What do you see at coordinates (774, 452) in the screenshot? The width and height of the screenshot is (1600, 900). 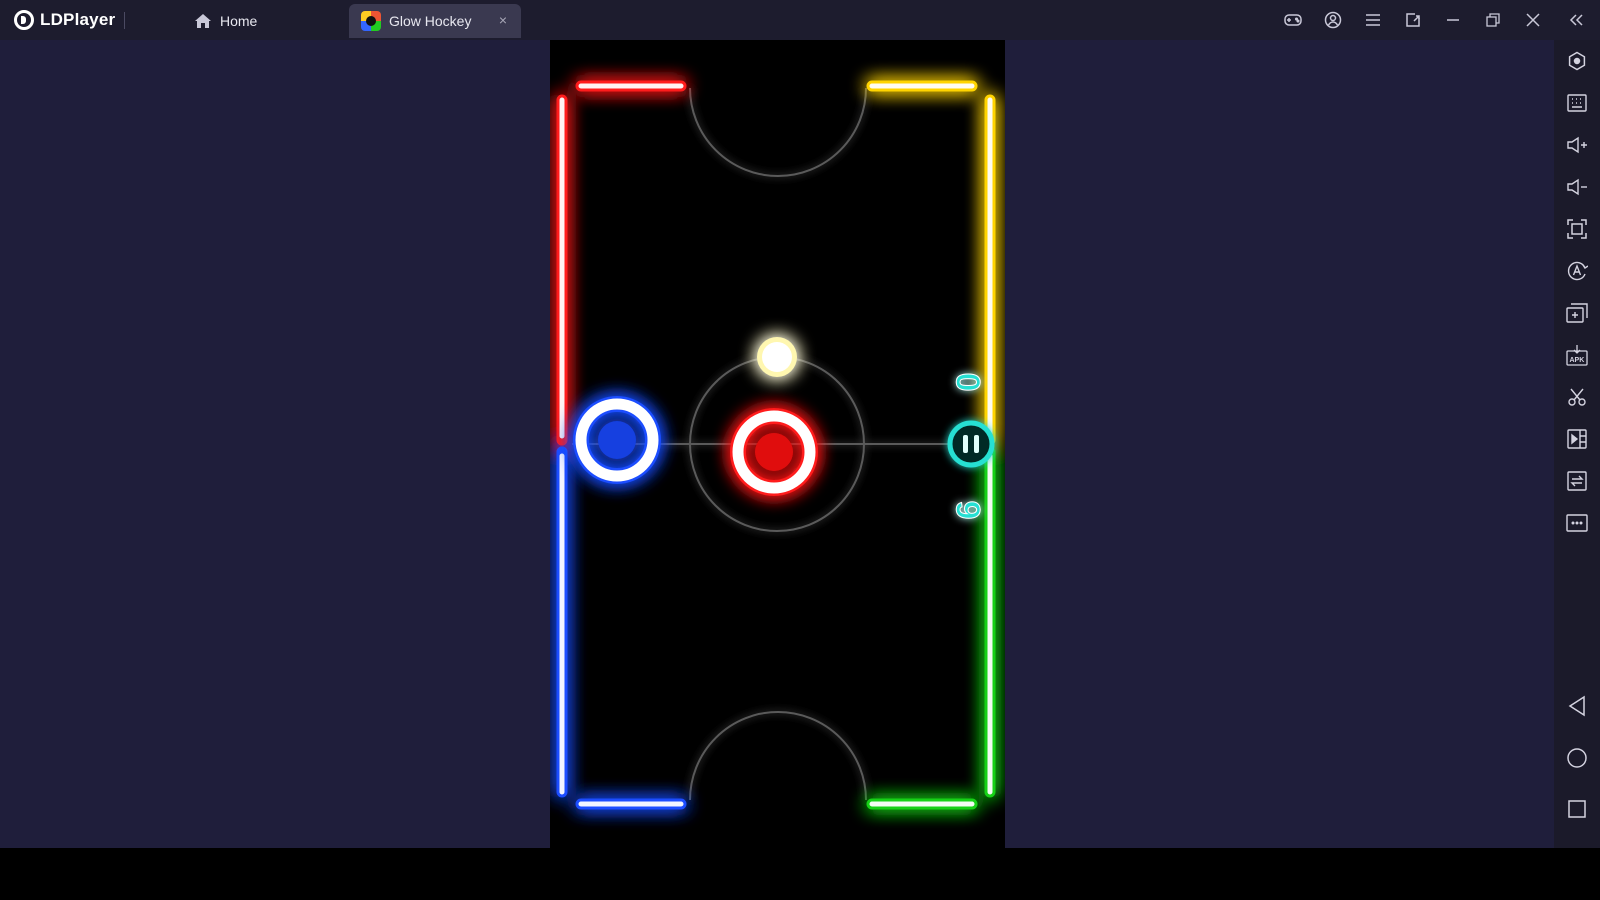 I see `opponent-paddle` at bounding box center [774, 452].